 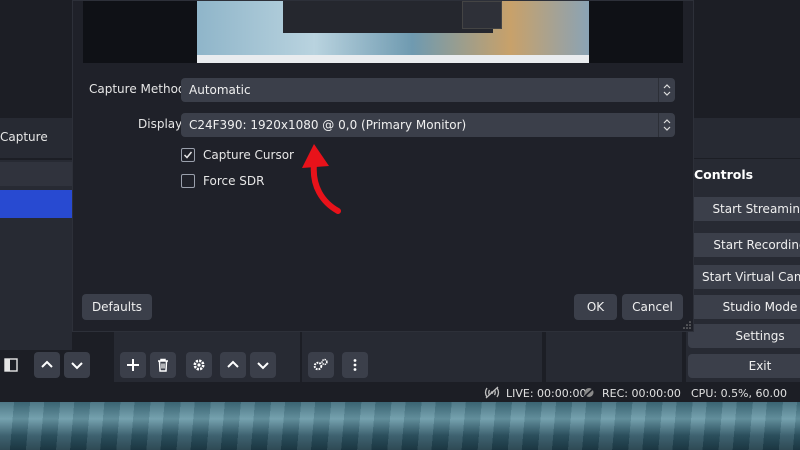 I want to click on force-sdr-checkbox, so click(x=188, y=181).